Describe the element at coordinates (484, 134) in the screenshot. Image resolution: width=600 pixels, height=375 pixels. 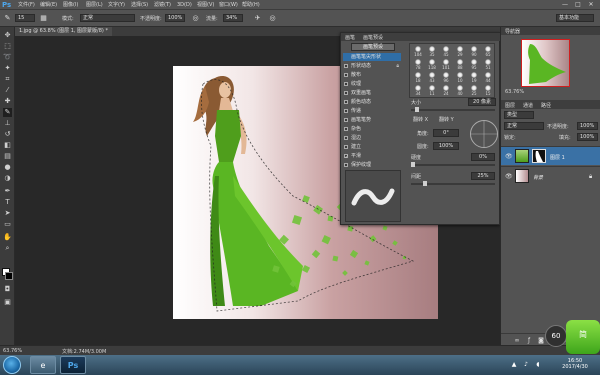
I see `angle-roundness-widget` at that location.